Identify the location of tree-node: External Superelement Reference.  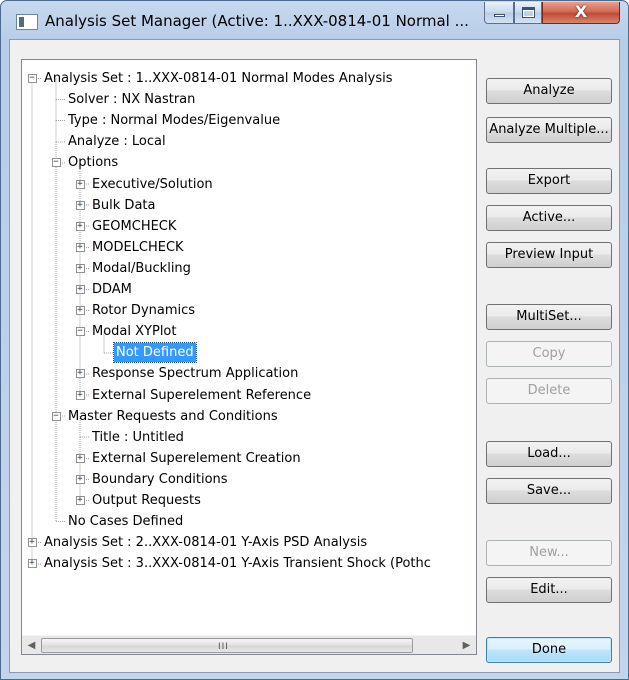
(201, 395).